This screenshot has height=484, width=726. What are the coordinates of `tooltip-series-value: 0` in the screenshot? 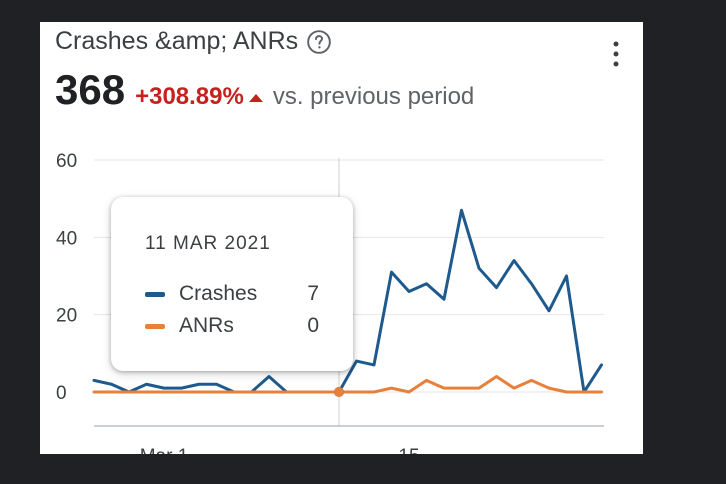 It's located at (313, 325).